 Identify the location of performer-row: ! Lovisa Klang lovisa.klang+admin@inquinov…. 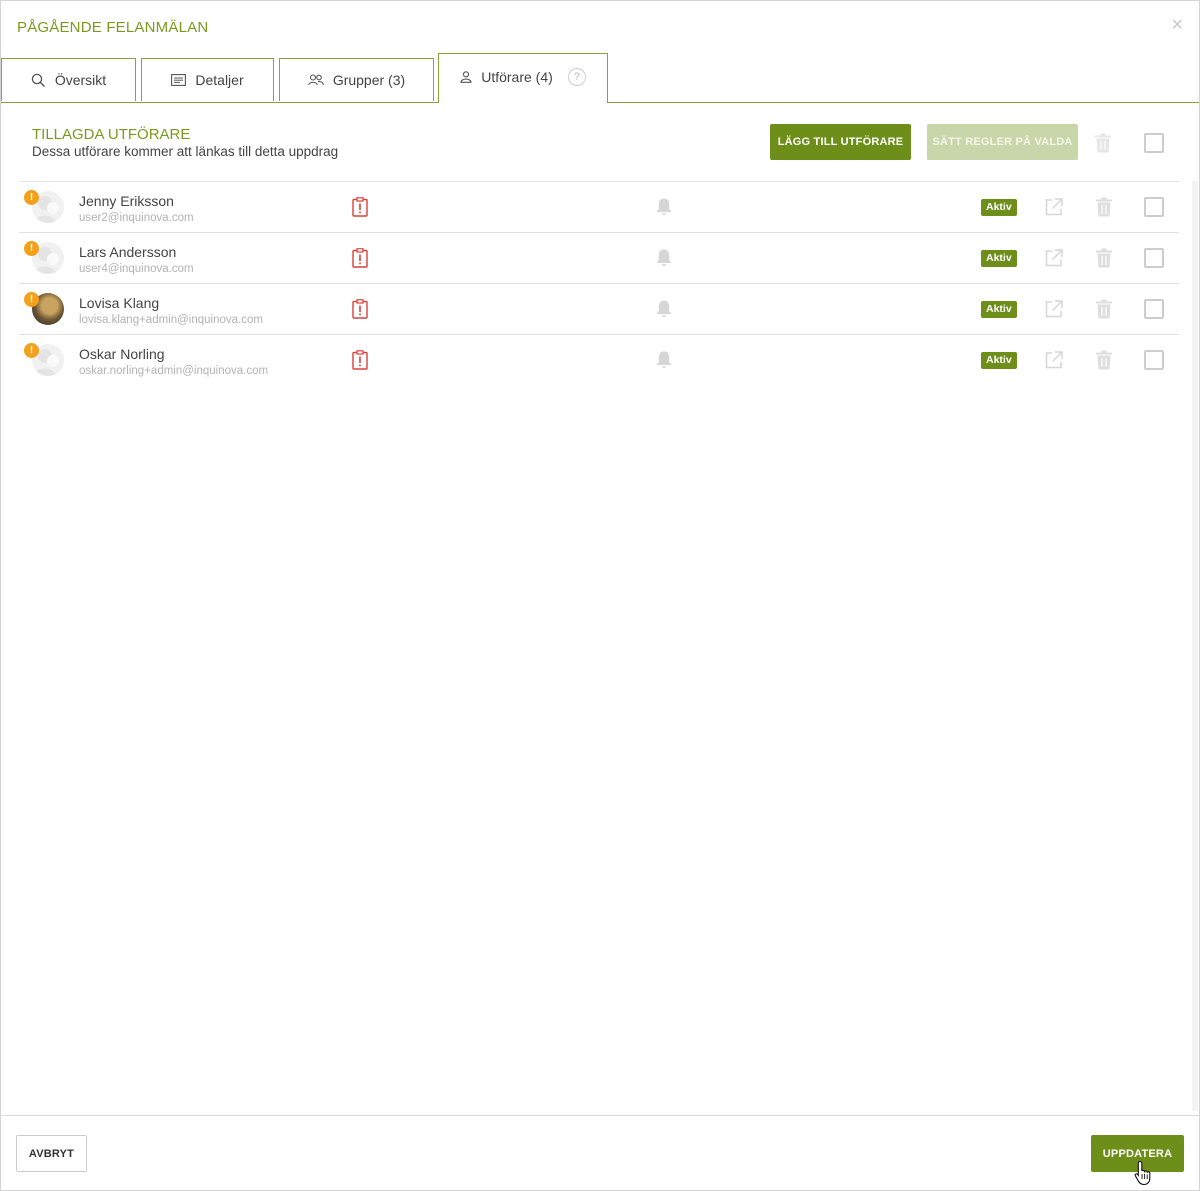
(599, 309).